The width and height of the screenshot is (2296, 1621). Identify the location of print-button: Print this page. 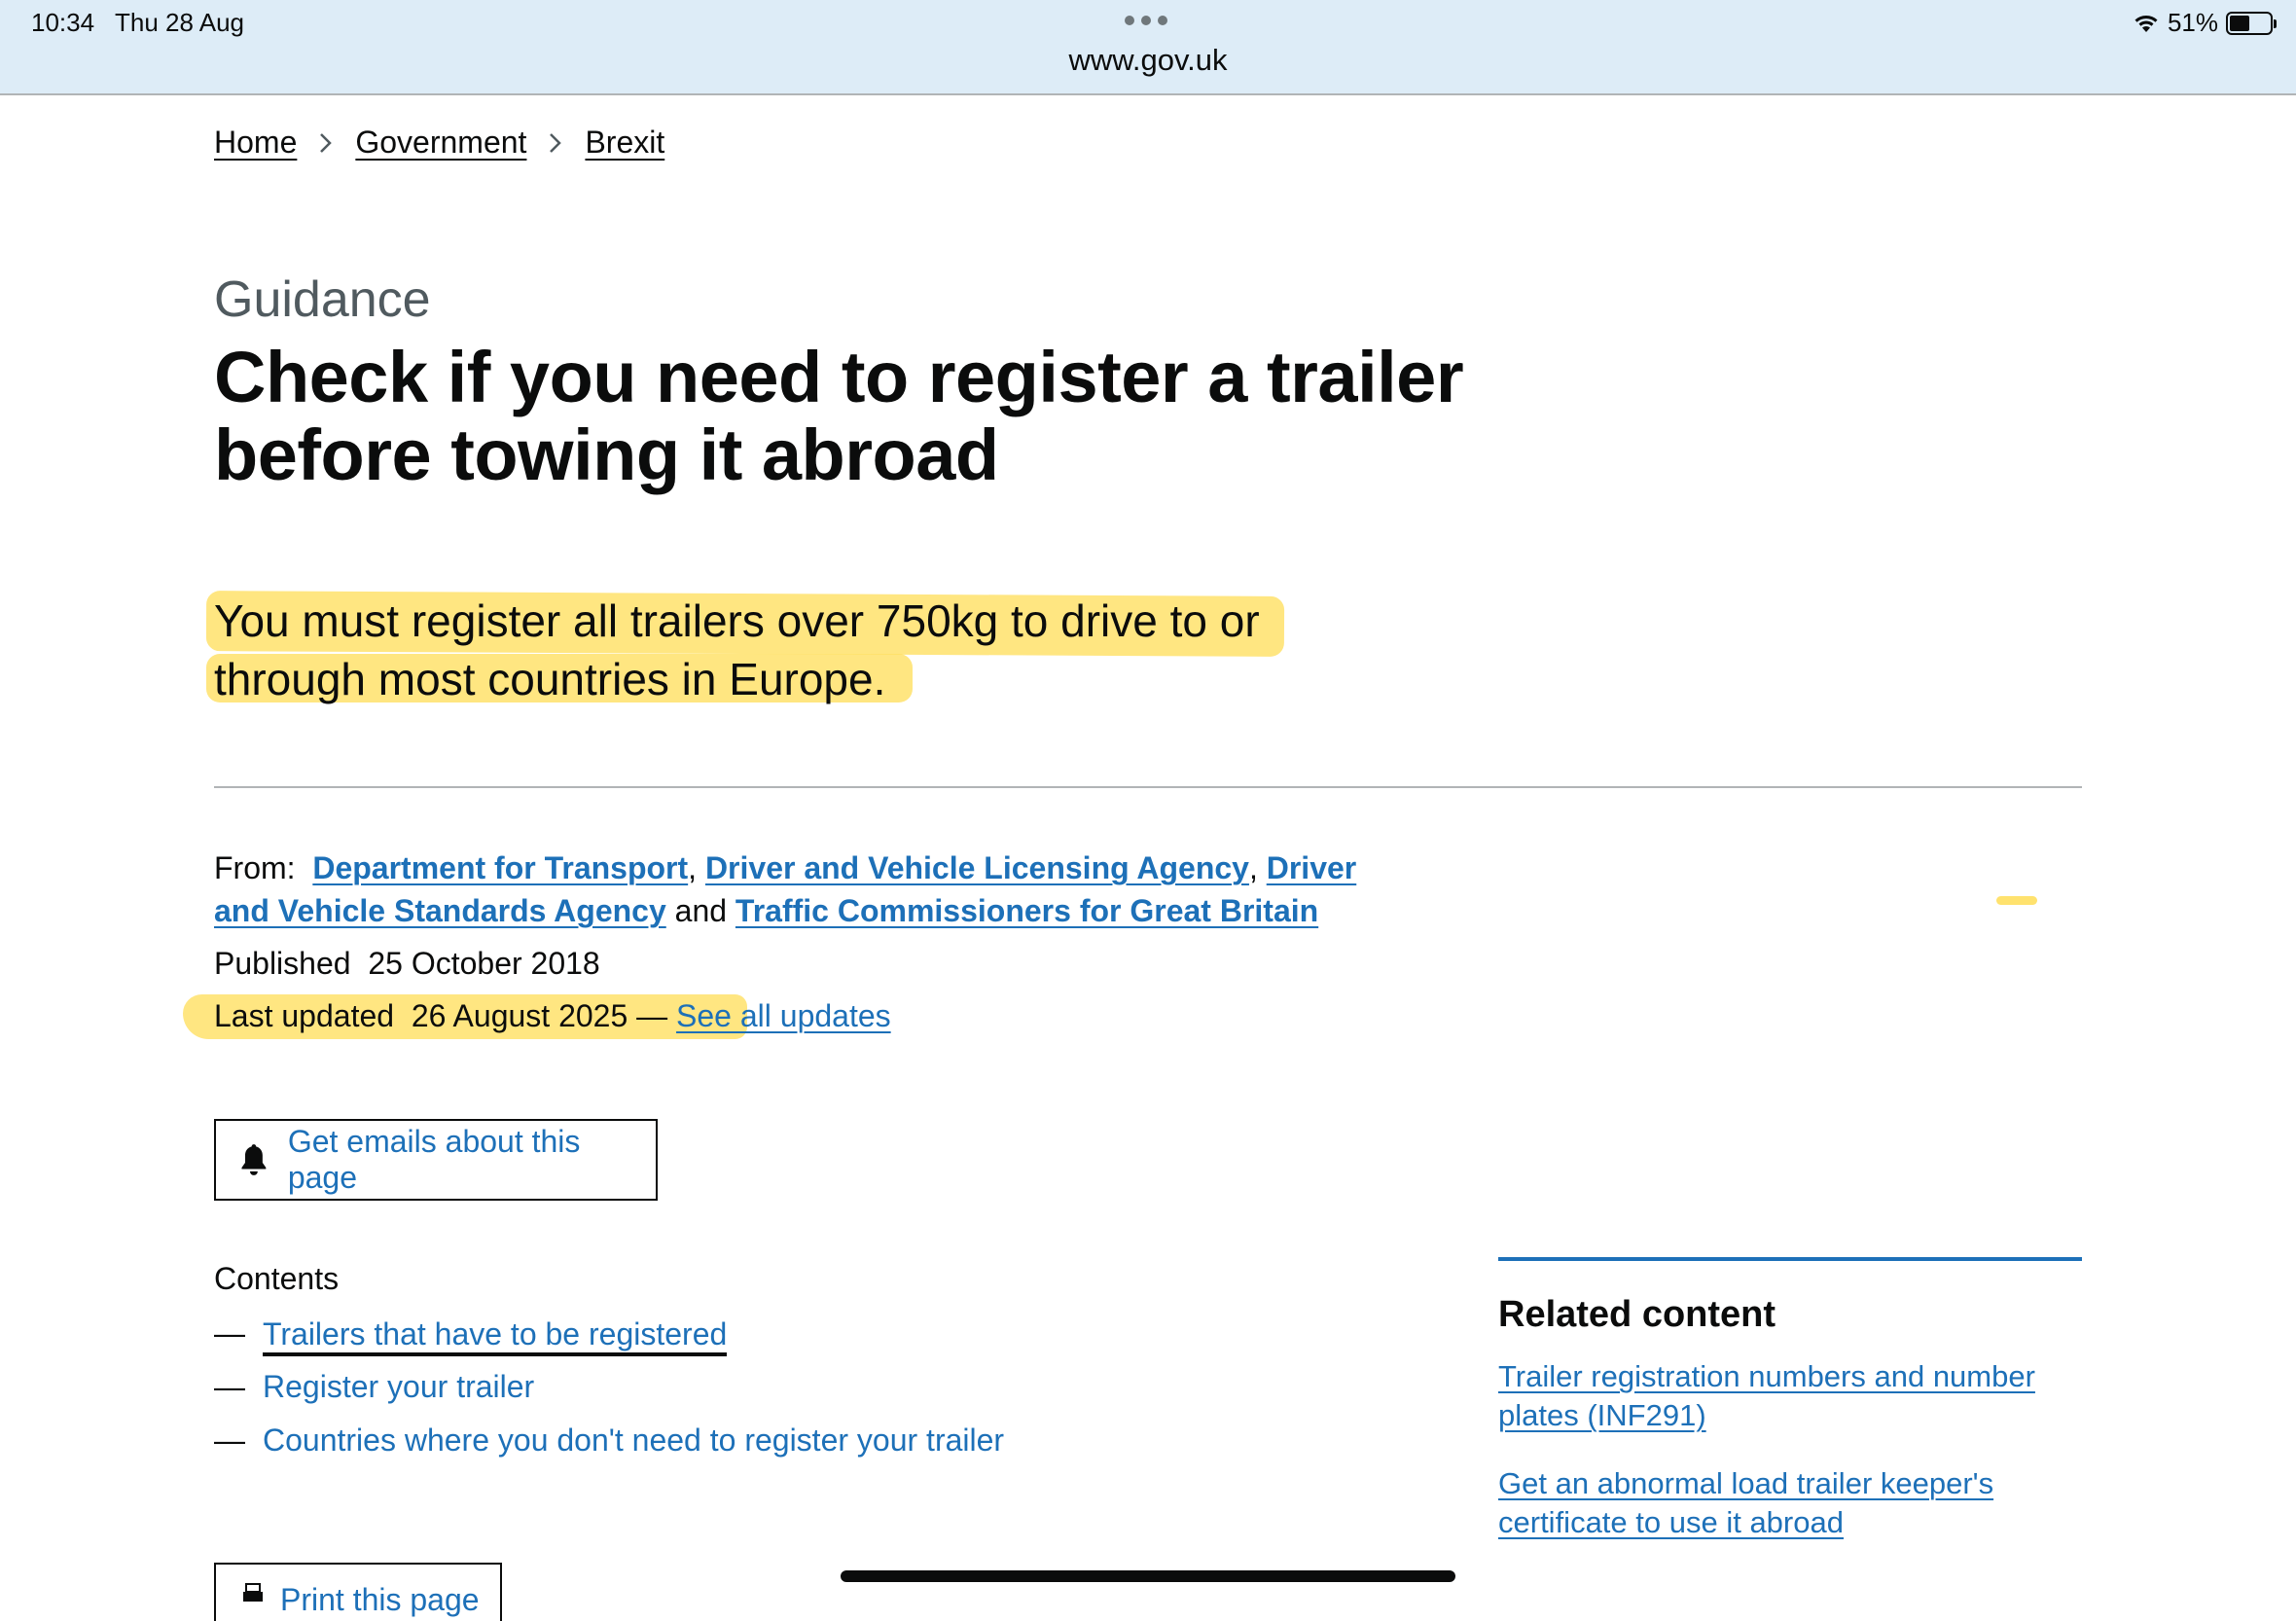
(358, 1592).